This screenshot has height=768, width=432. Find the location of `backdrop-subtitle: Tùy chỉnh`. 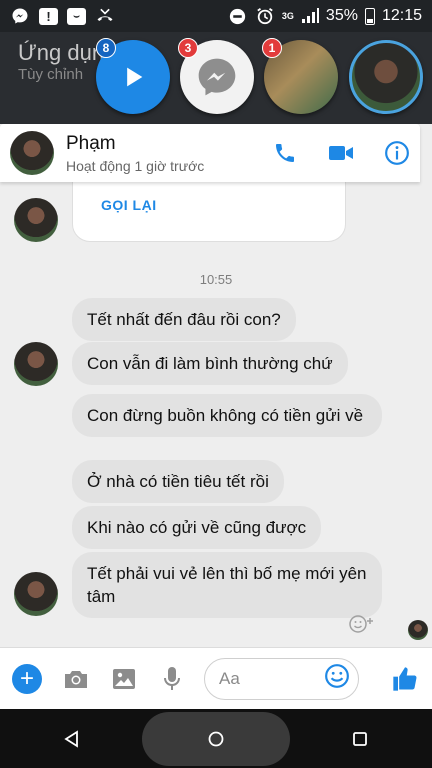

backdrop-subtitle: Tùy chỉnh is located at coordinates (51, 74).